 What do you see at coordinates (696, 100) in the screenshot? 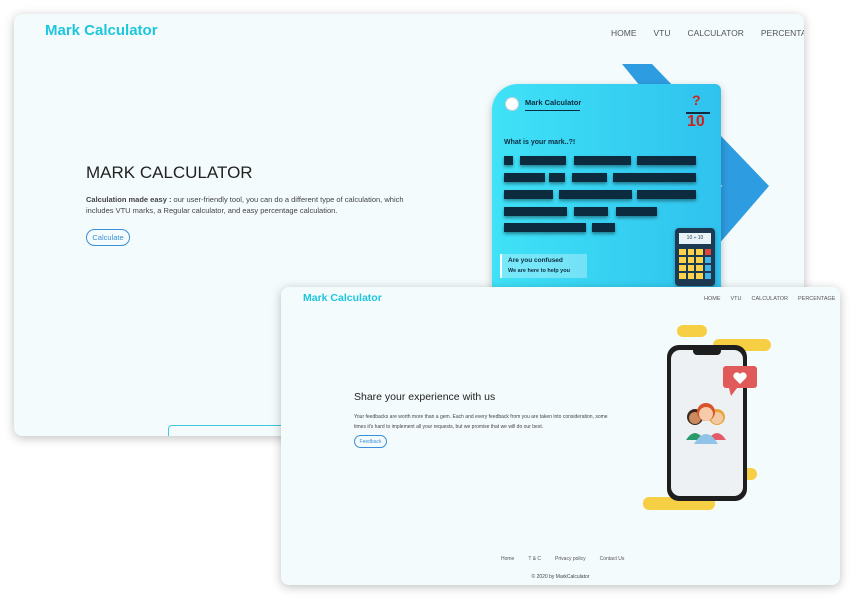
I see `question-mark: ?` at bounding box center [696, 100].